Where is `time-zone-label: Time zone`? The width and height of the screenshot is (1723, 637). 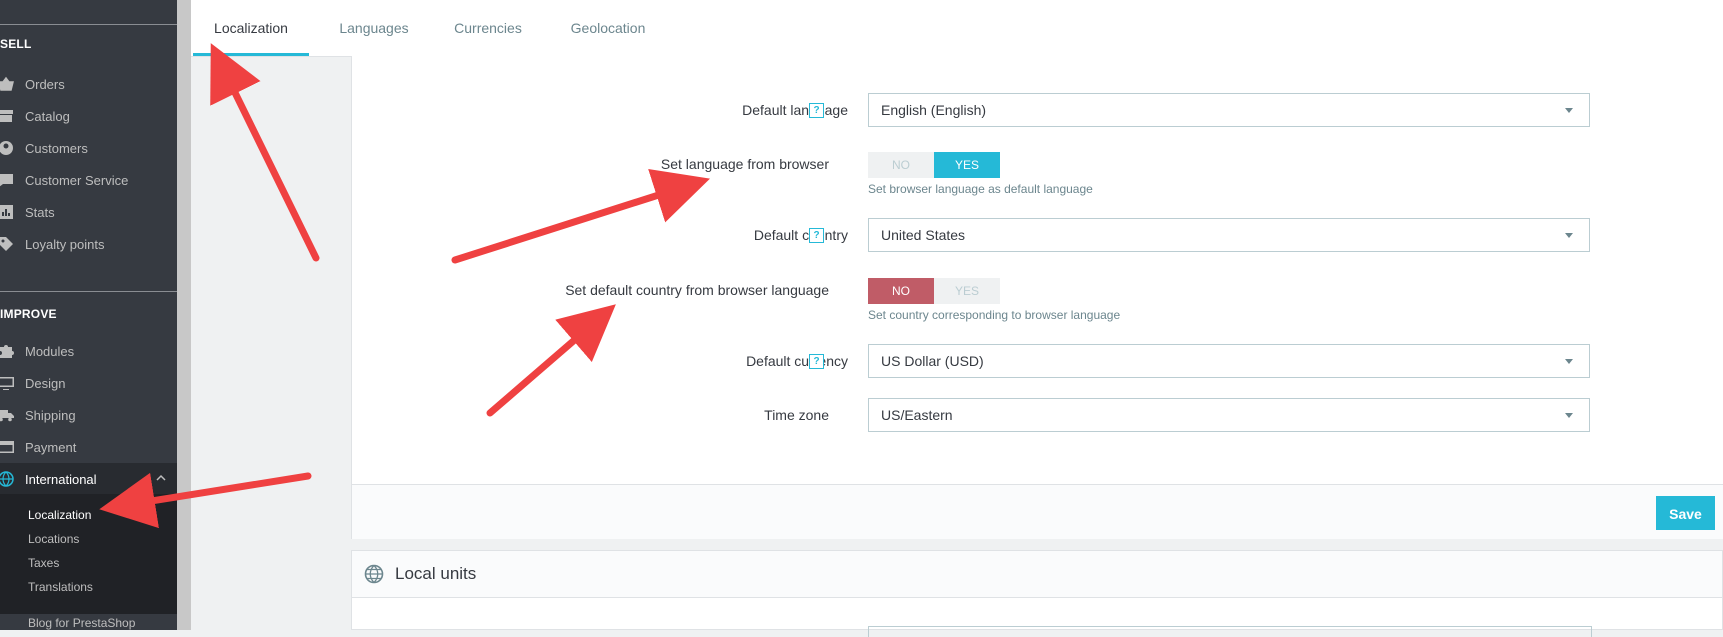
time-zone-label: Time zone is located at coordinates (796, 415).